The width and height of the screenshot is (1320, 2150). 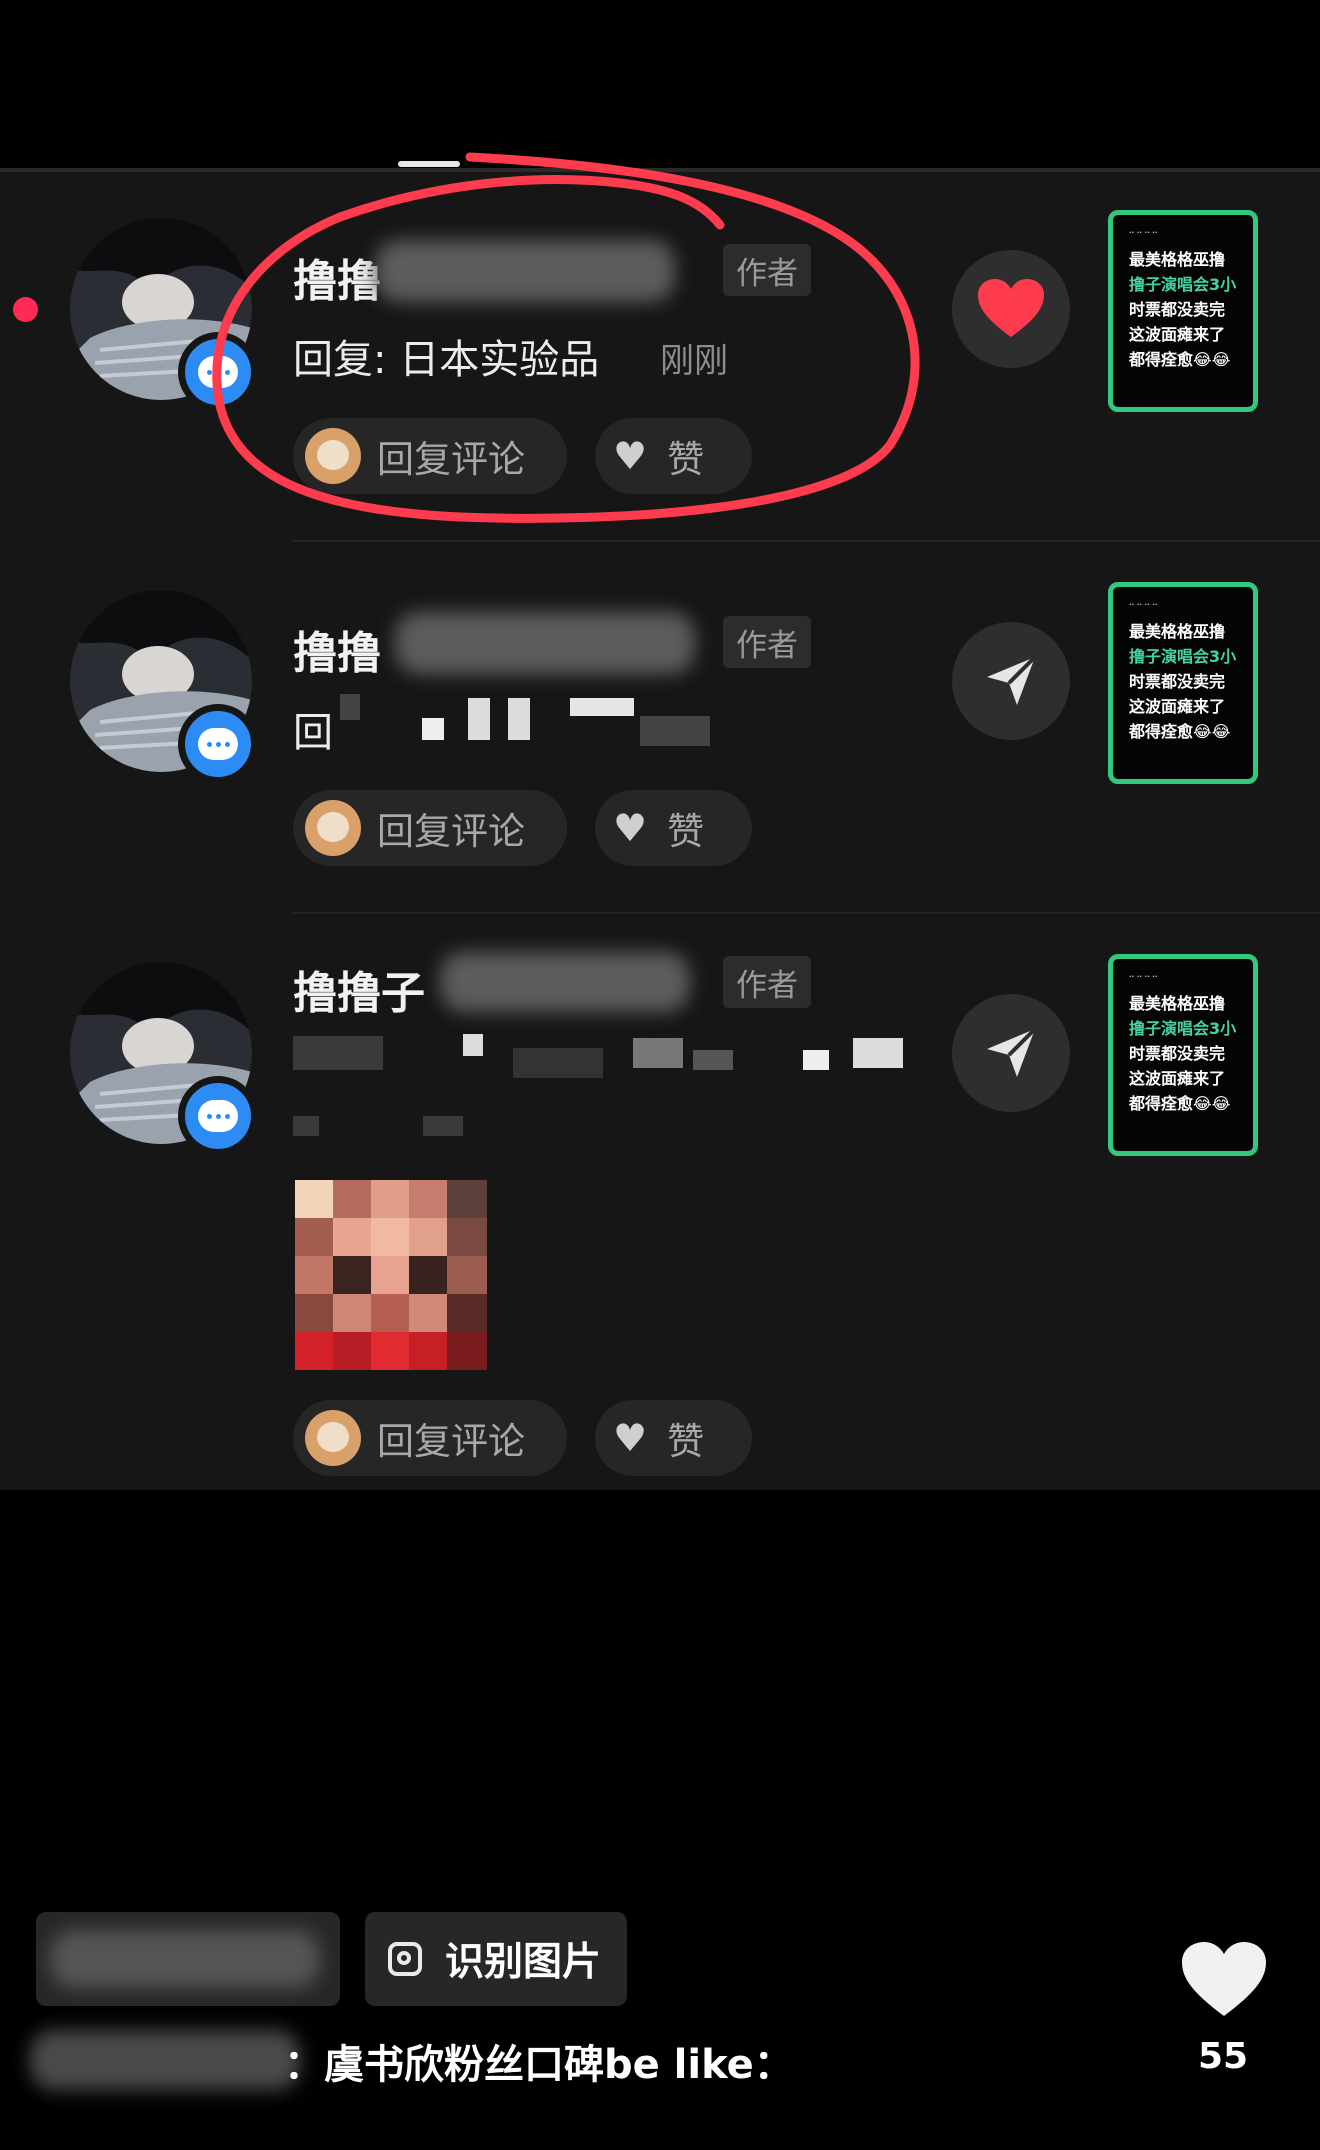 I want to click on blurred-chip, so click(x=188, y=1959).